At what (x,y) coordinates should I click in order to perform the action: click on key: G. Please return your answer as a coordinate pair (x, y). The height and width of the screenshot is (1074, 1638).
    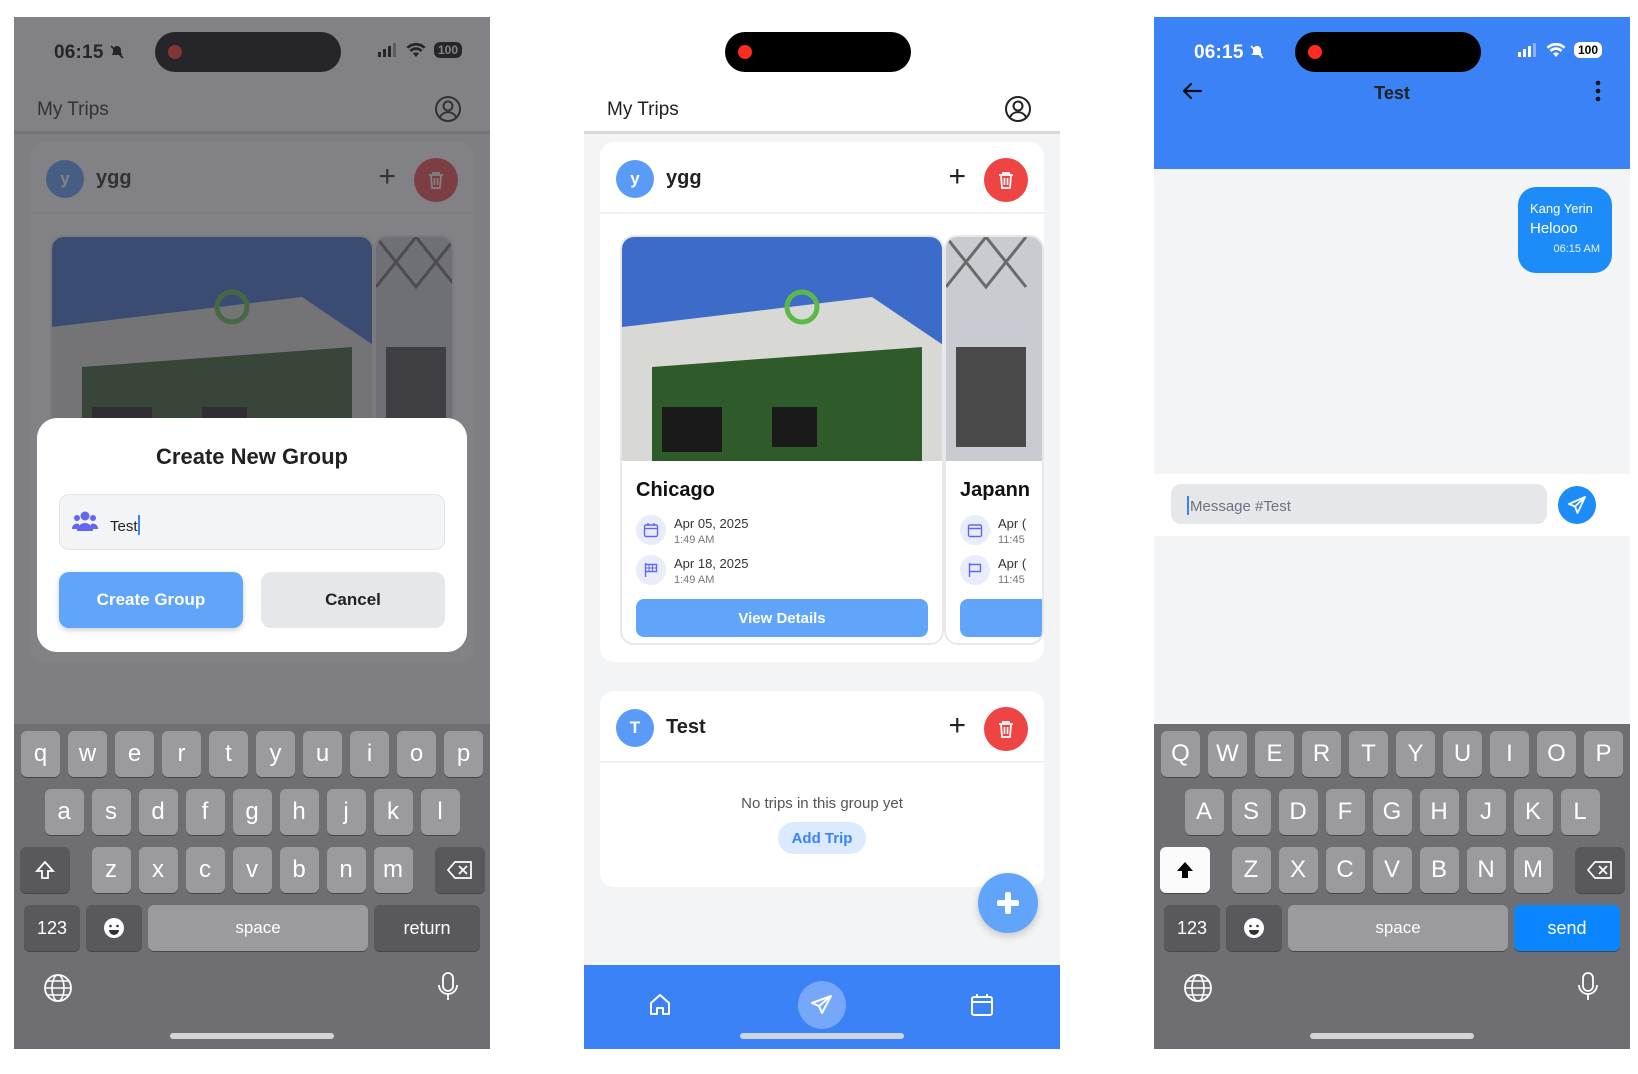
    Looking at the image, I should click on (1392, 812).